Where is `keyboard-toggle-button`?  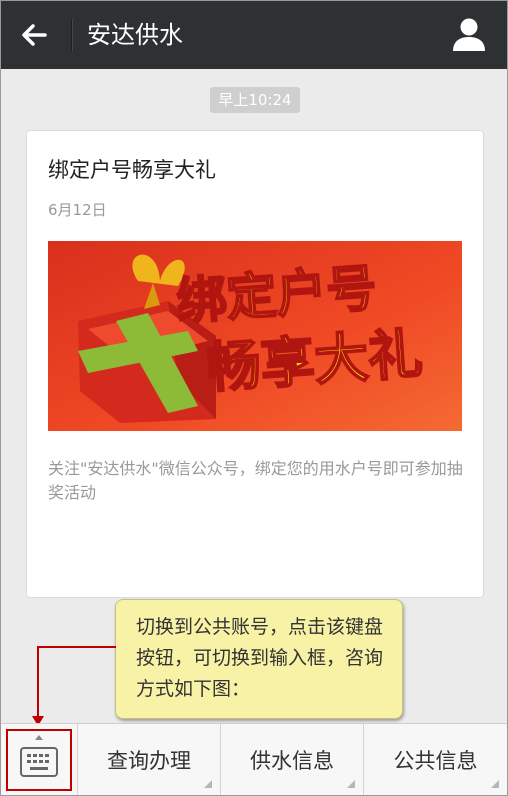 keyboard-toggle-button is located at coordinates (39, 759).